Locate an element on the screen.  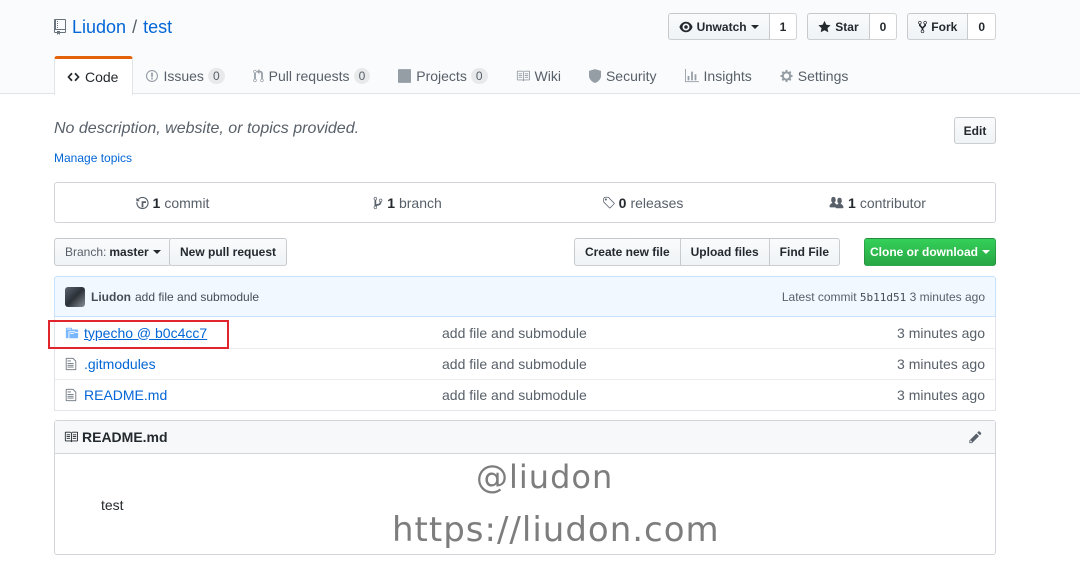
repo-actions: Unwatch 1 Star 0 Fork 0 is located at coordinates (831, 26).